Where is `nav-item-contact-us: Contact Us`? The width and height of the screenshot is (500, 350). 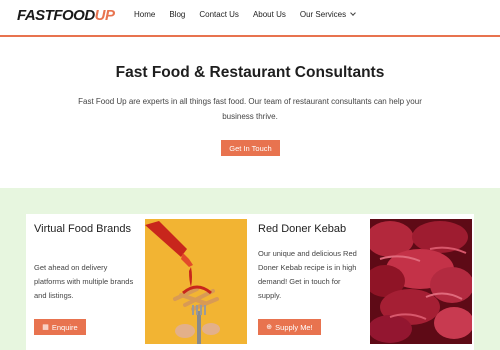 nav-item-contact-us: Contact Us is located at coordinates (219, 14).